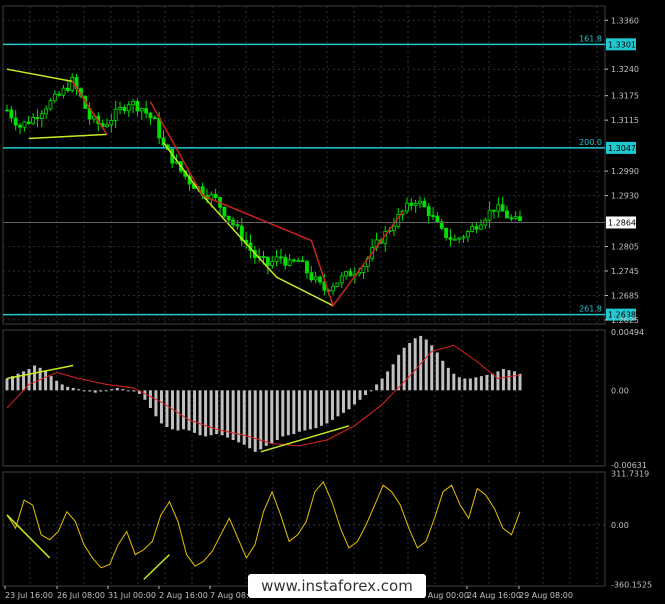 The image size is (665, 604). What do you see at coordinates (625, 271) in the screenshot?
I see `price-tick-label: 1.2745` at bounding box center [625, 271].